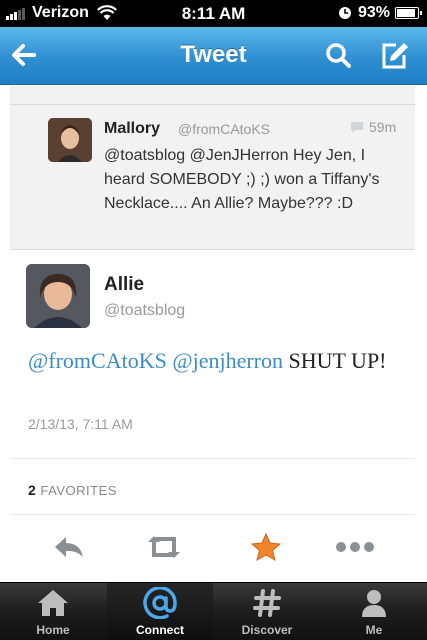 This screenshot has height=640, width=427. I want to click on star-icon, so click(266, 547).